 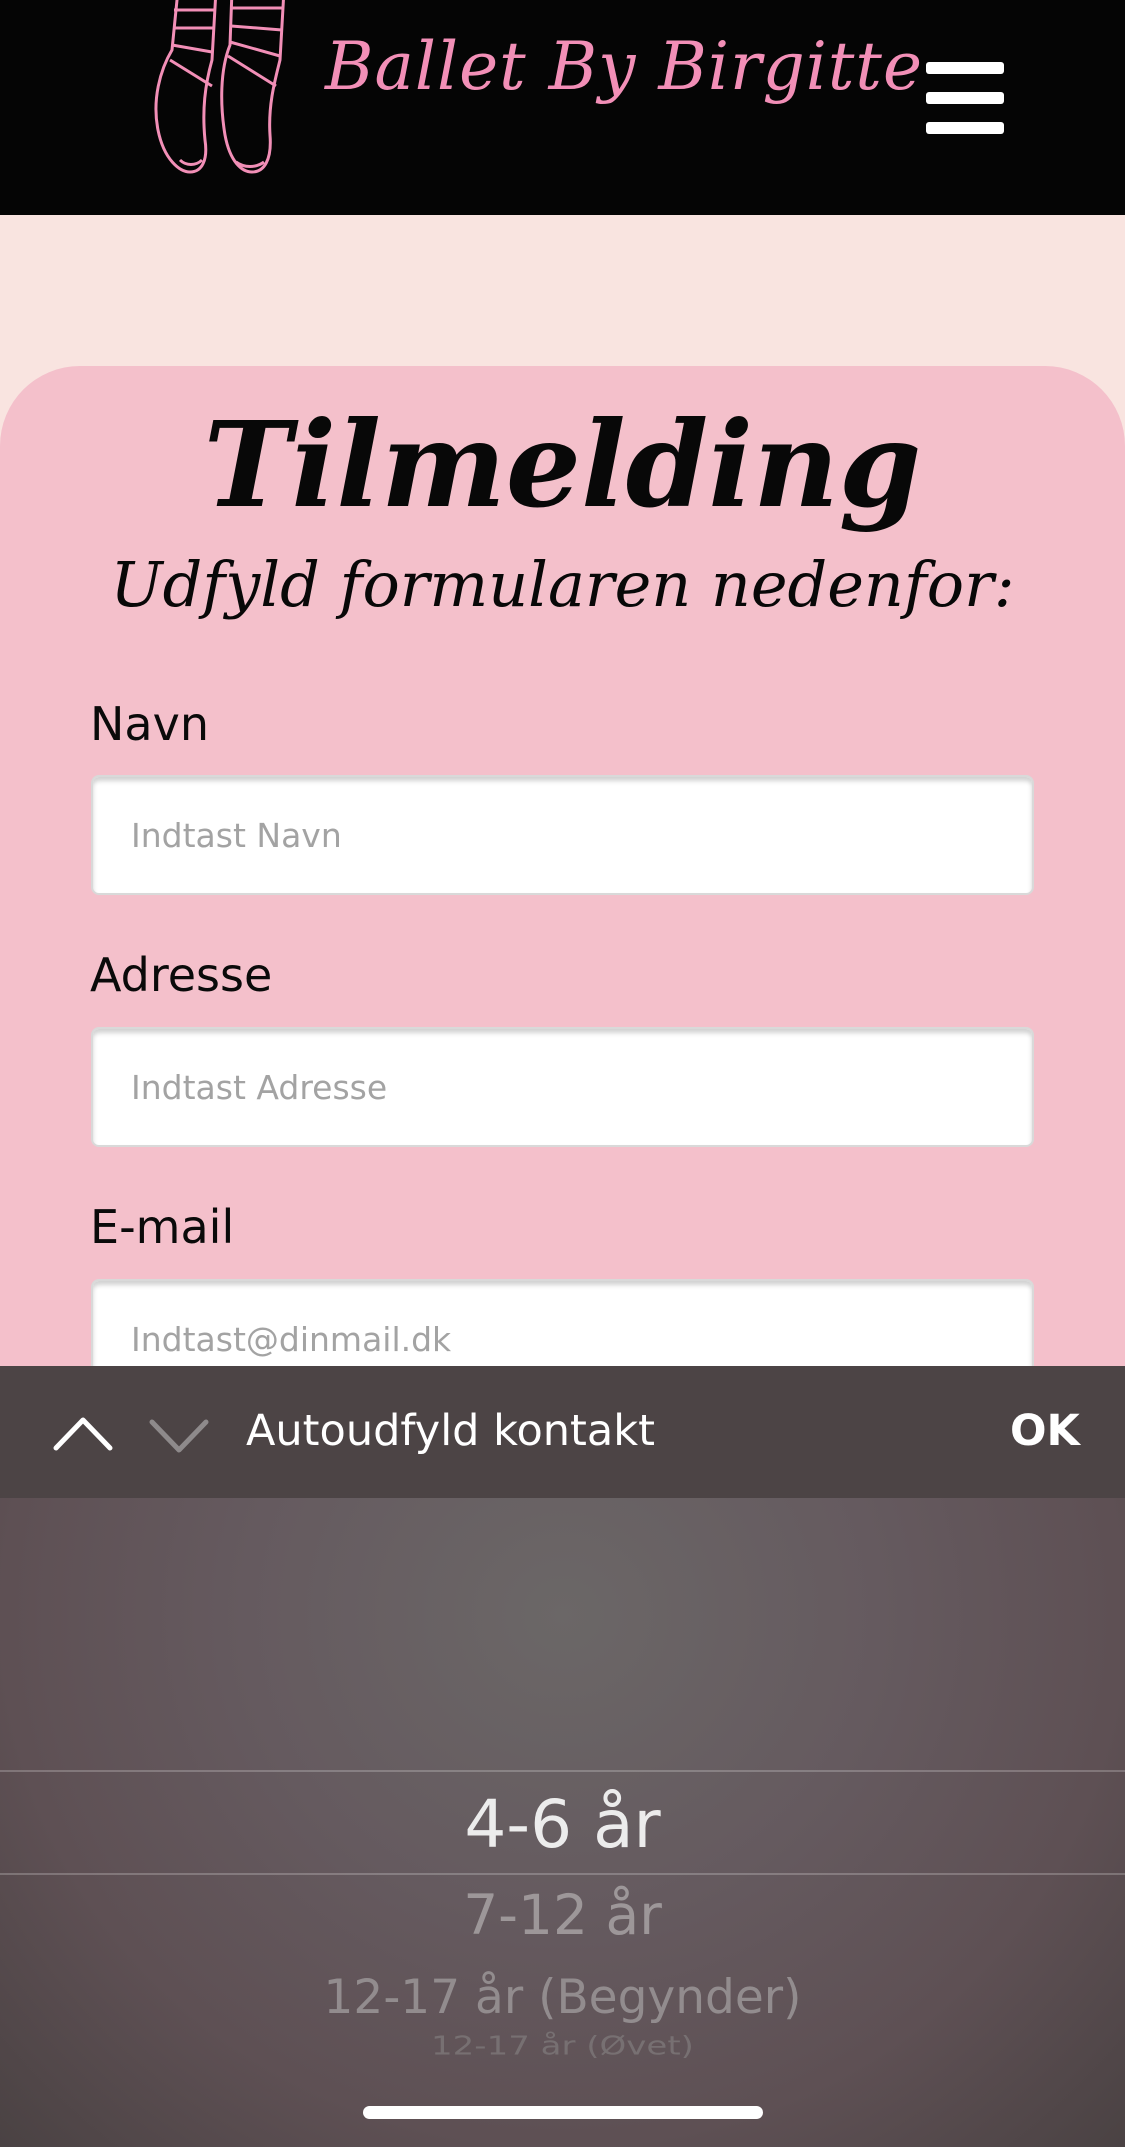 What do you see at coordinates (562, 1997) in the screenshot?
I see `picker-option: 12-17 år (Begynder)` at bounding box center [562, 1997].